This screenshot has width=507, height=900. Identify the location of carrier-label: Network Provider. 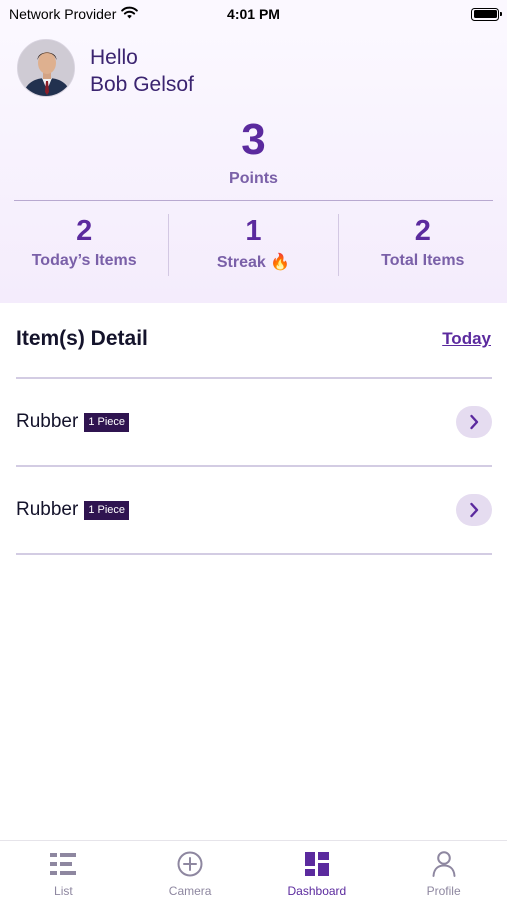
(63, 14).